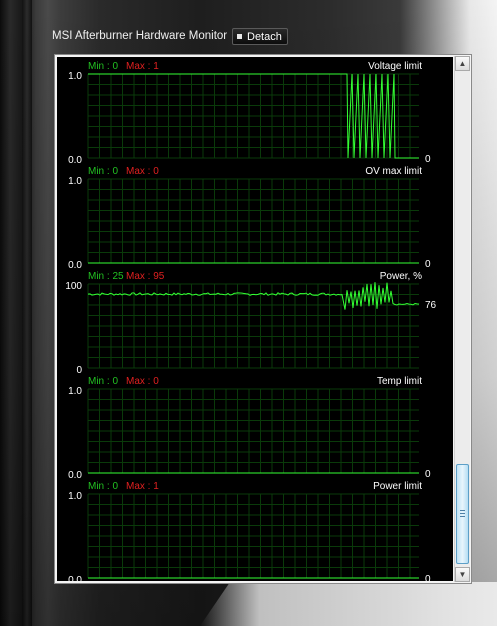 The width and height of the screenshot is (497, 626). I want to click on graph-max-label: Max : 95, so click(145, 276).